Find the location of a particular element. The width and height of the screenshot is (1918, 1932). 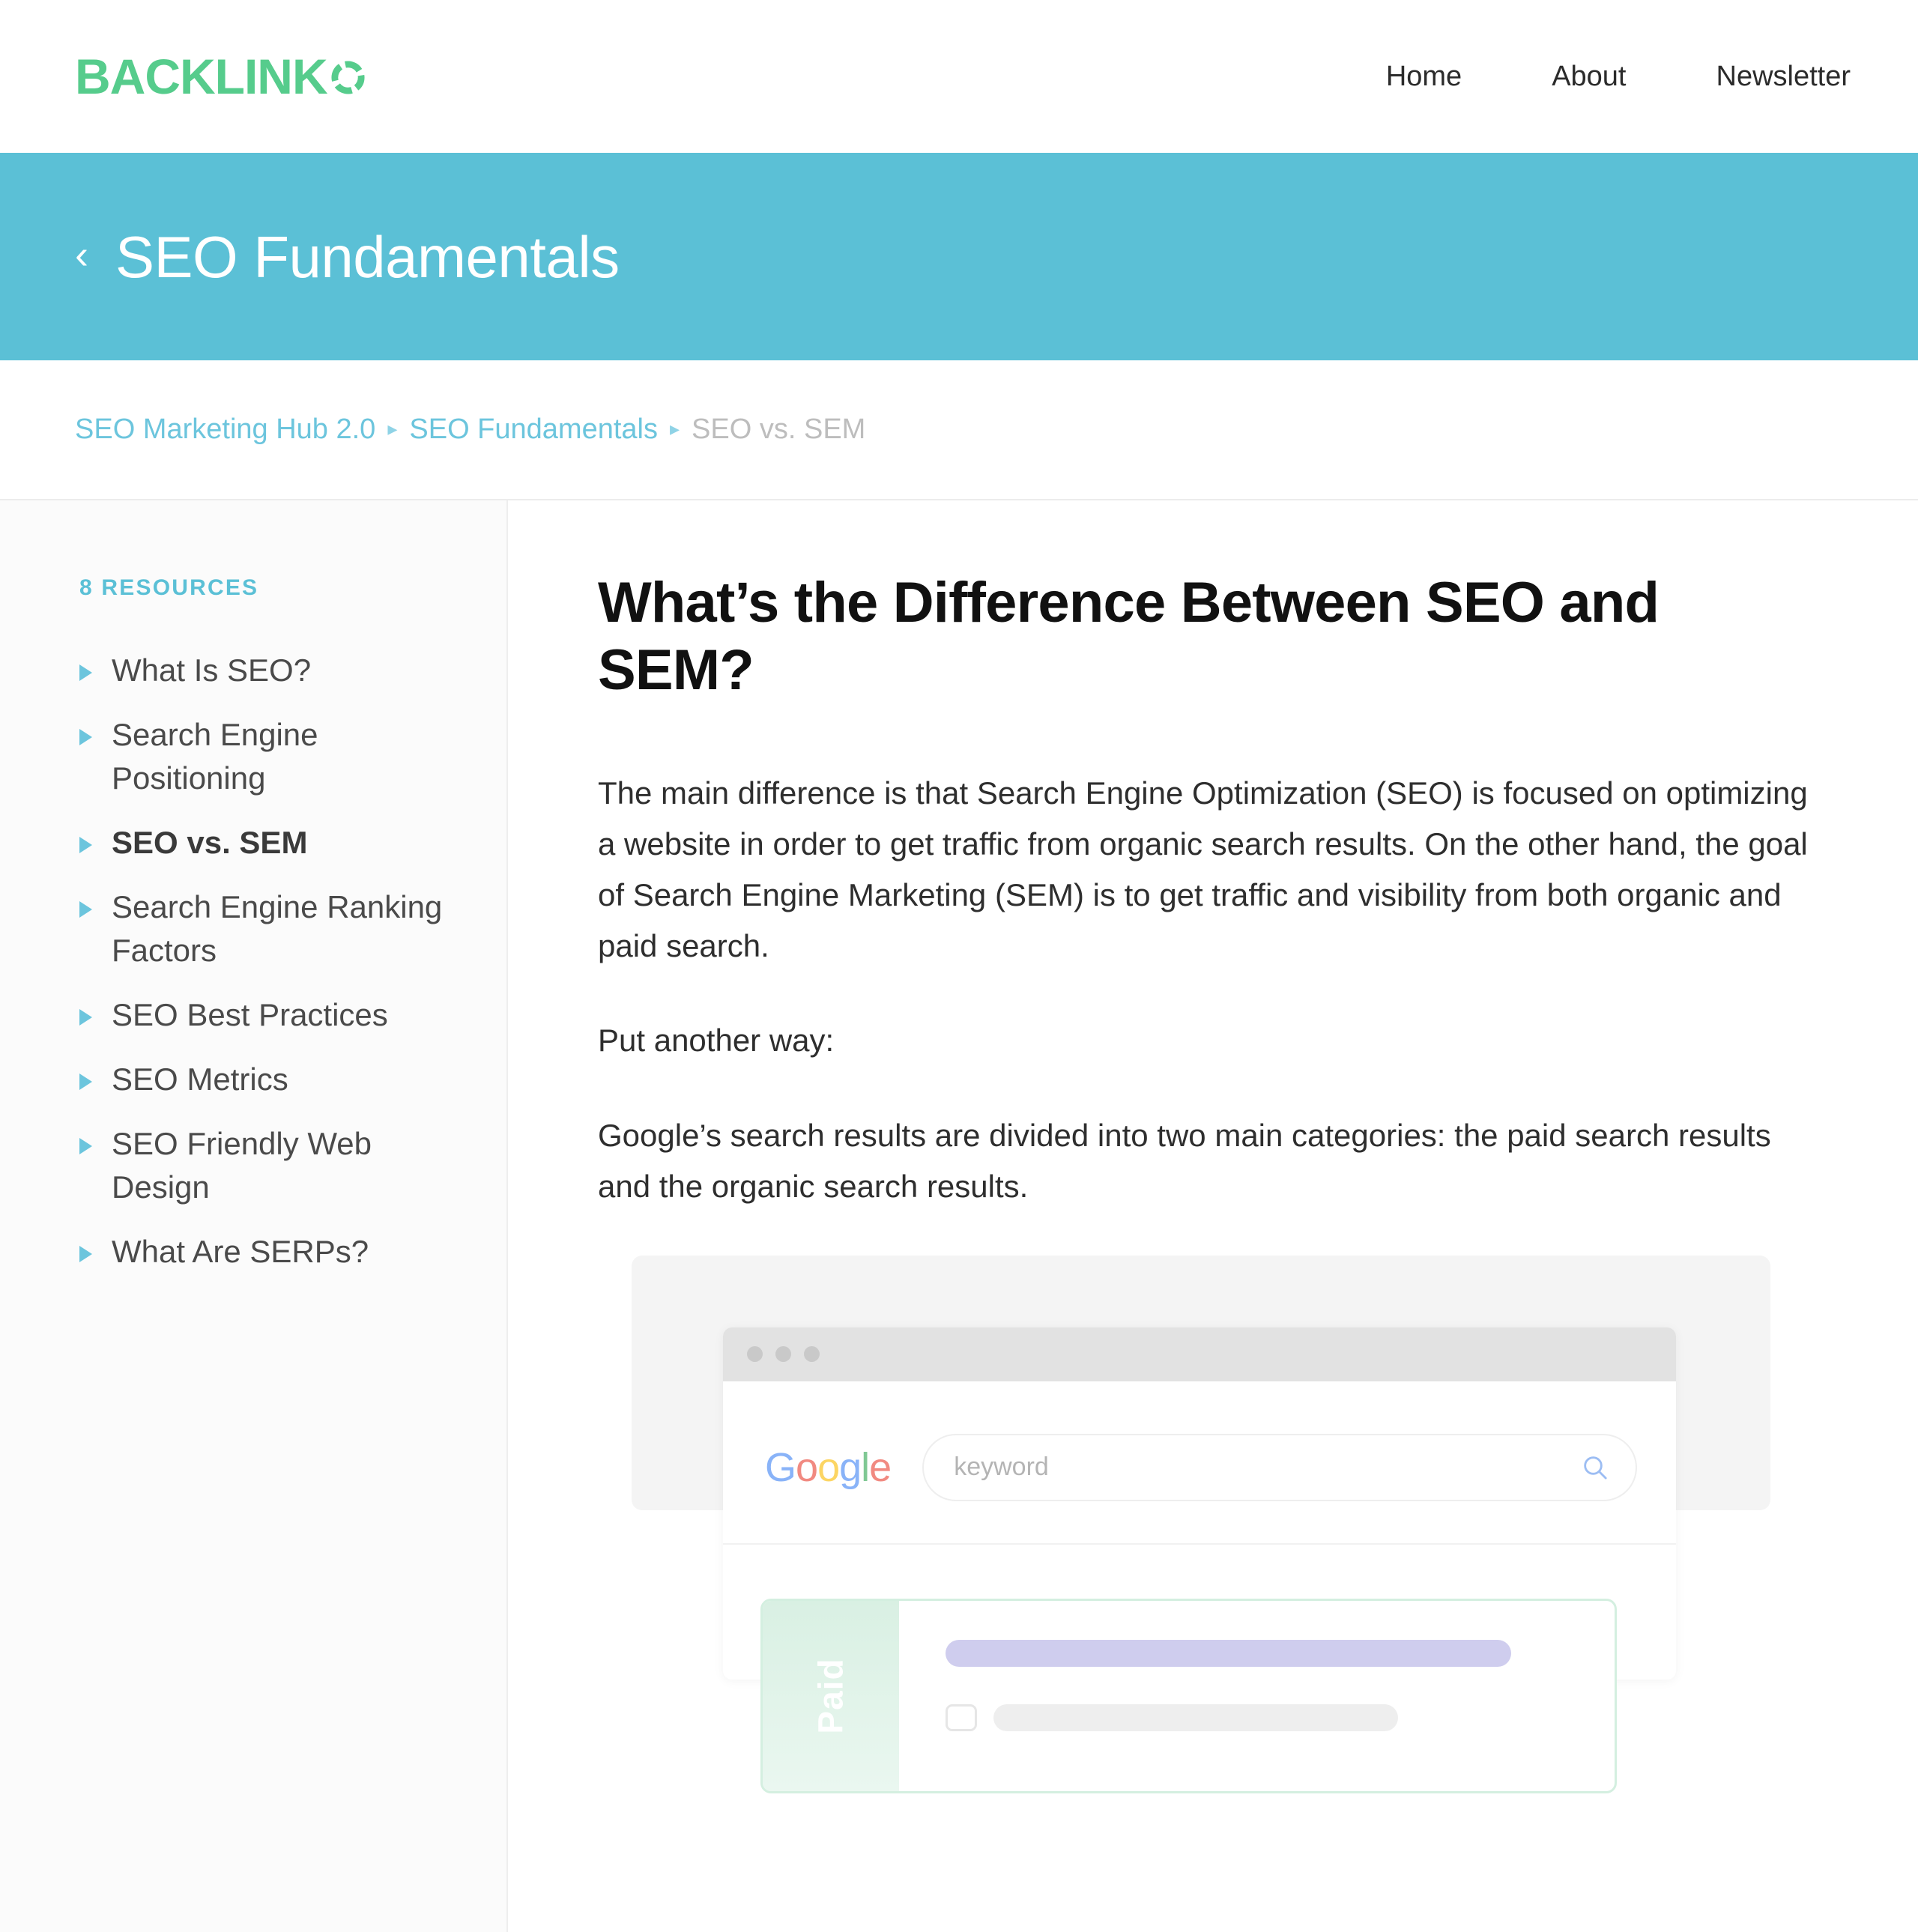

paid-result-placeholder is located at coordinates (1257, 1696).